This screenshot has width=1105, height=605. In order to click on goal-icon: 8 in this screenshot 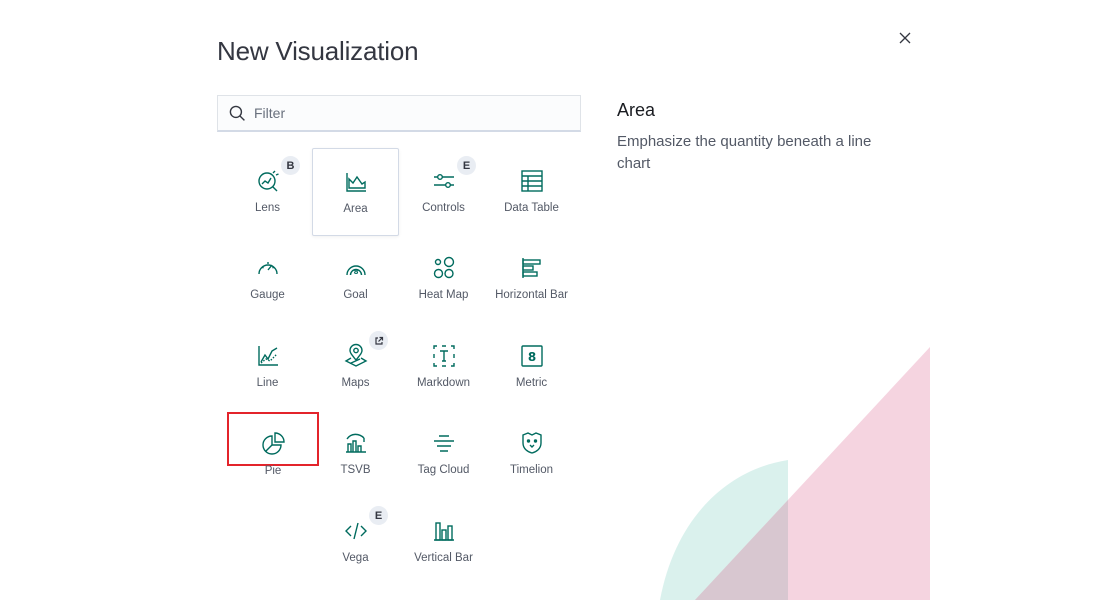, I will do `click(356, 268)`.